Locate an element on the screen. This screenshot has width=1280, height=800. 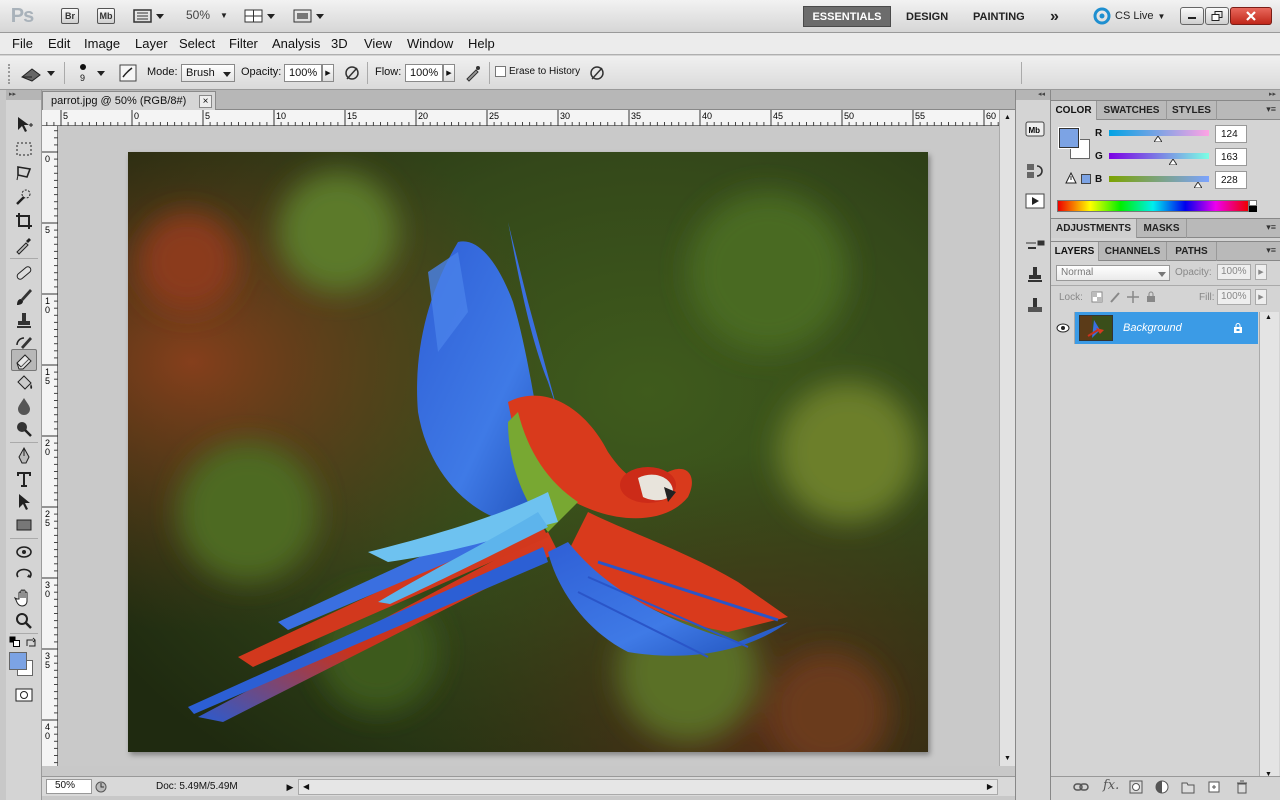
fill-slider-button: ▶ is located at coordinates (1261, 297).